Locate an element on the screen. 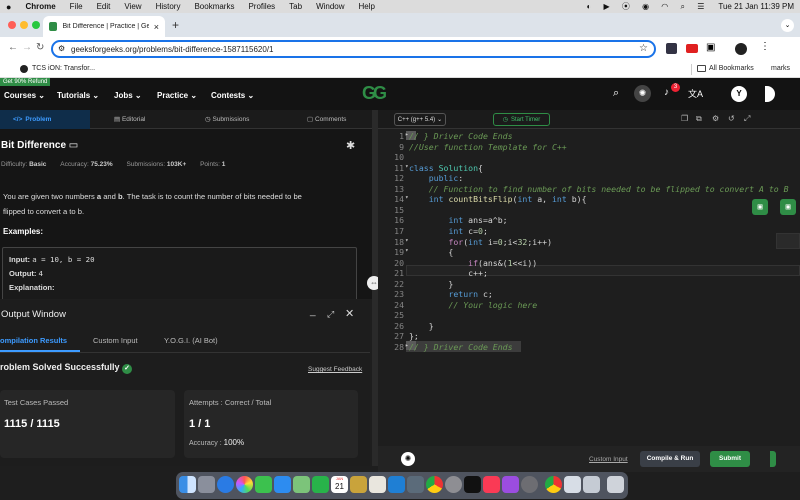 This screenshot has width=800, height=500. nav-contests: Contests ⌄ is located at coordinates (232, 95).